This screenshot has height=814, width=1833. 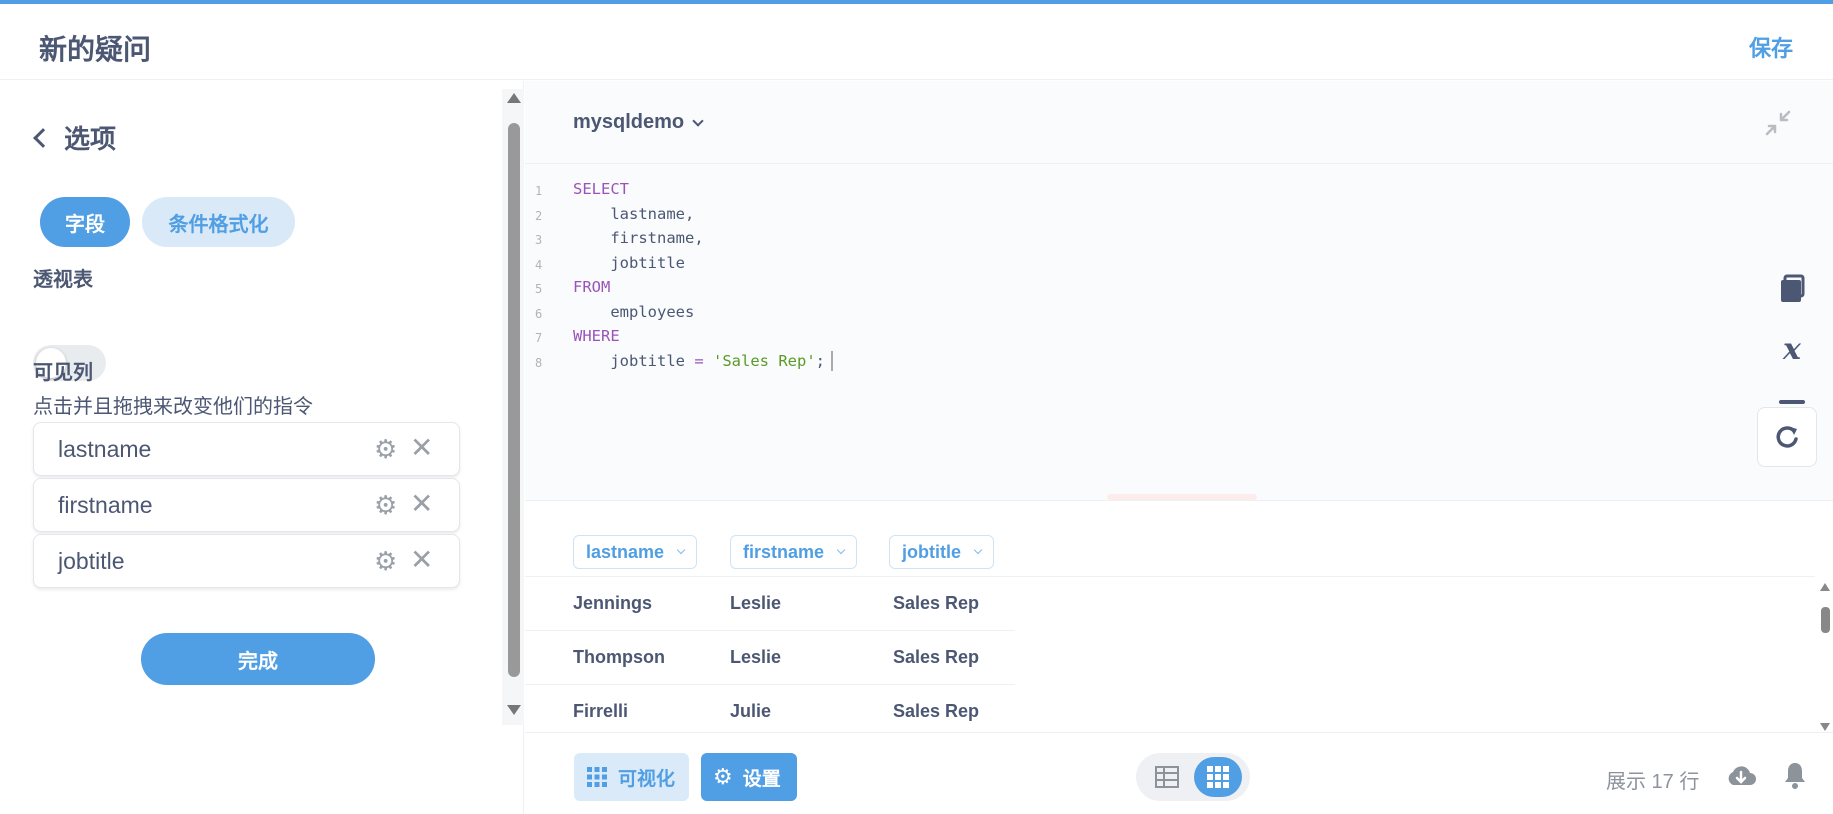 I want to click on column-header-lastname: lastname, so click(x=635, y=552).